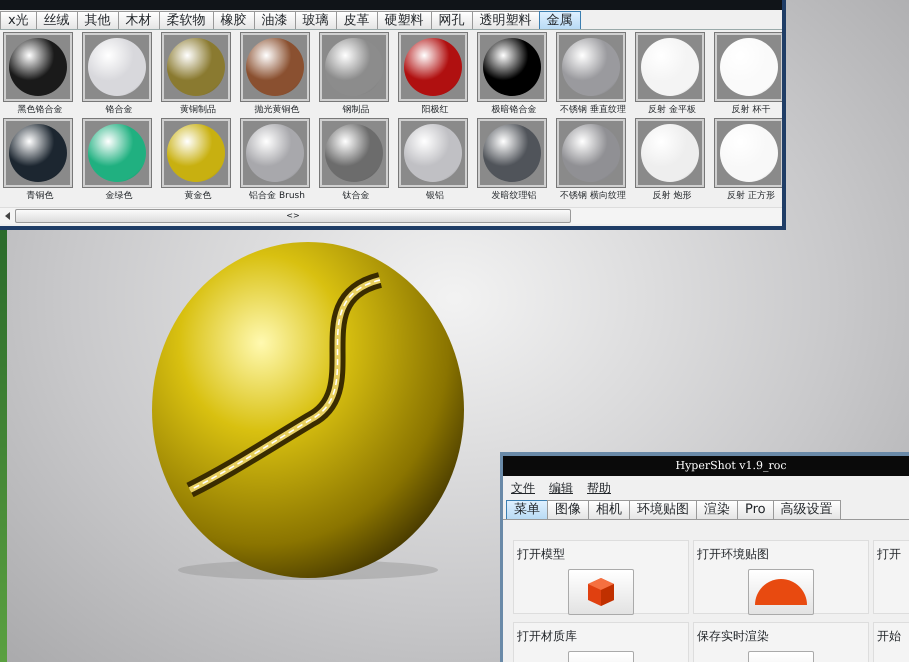 The image size is (909, 662). What do you see at coordinates (568, 509) in the screenshot?
I see `tab: 图像` at bounding box center [568, 509].